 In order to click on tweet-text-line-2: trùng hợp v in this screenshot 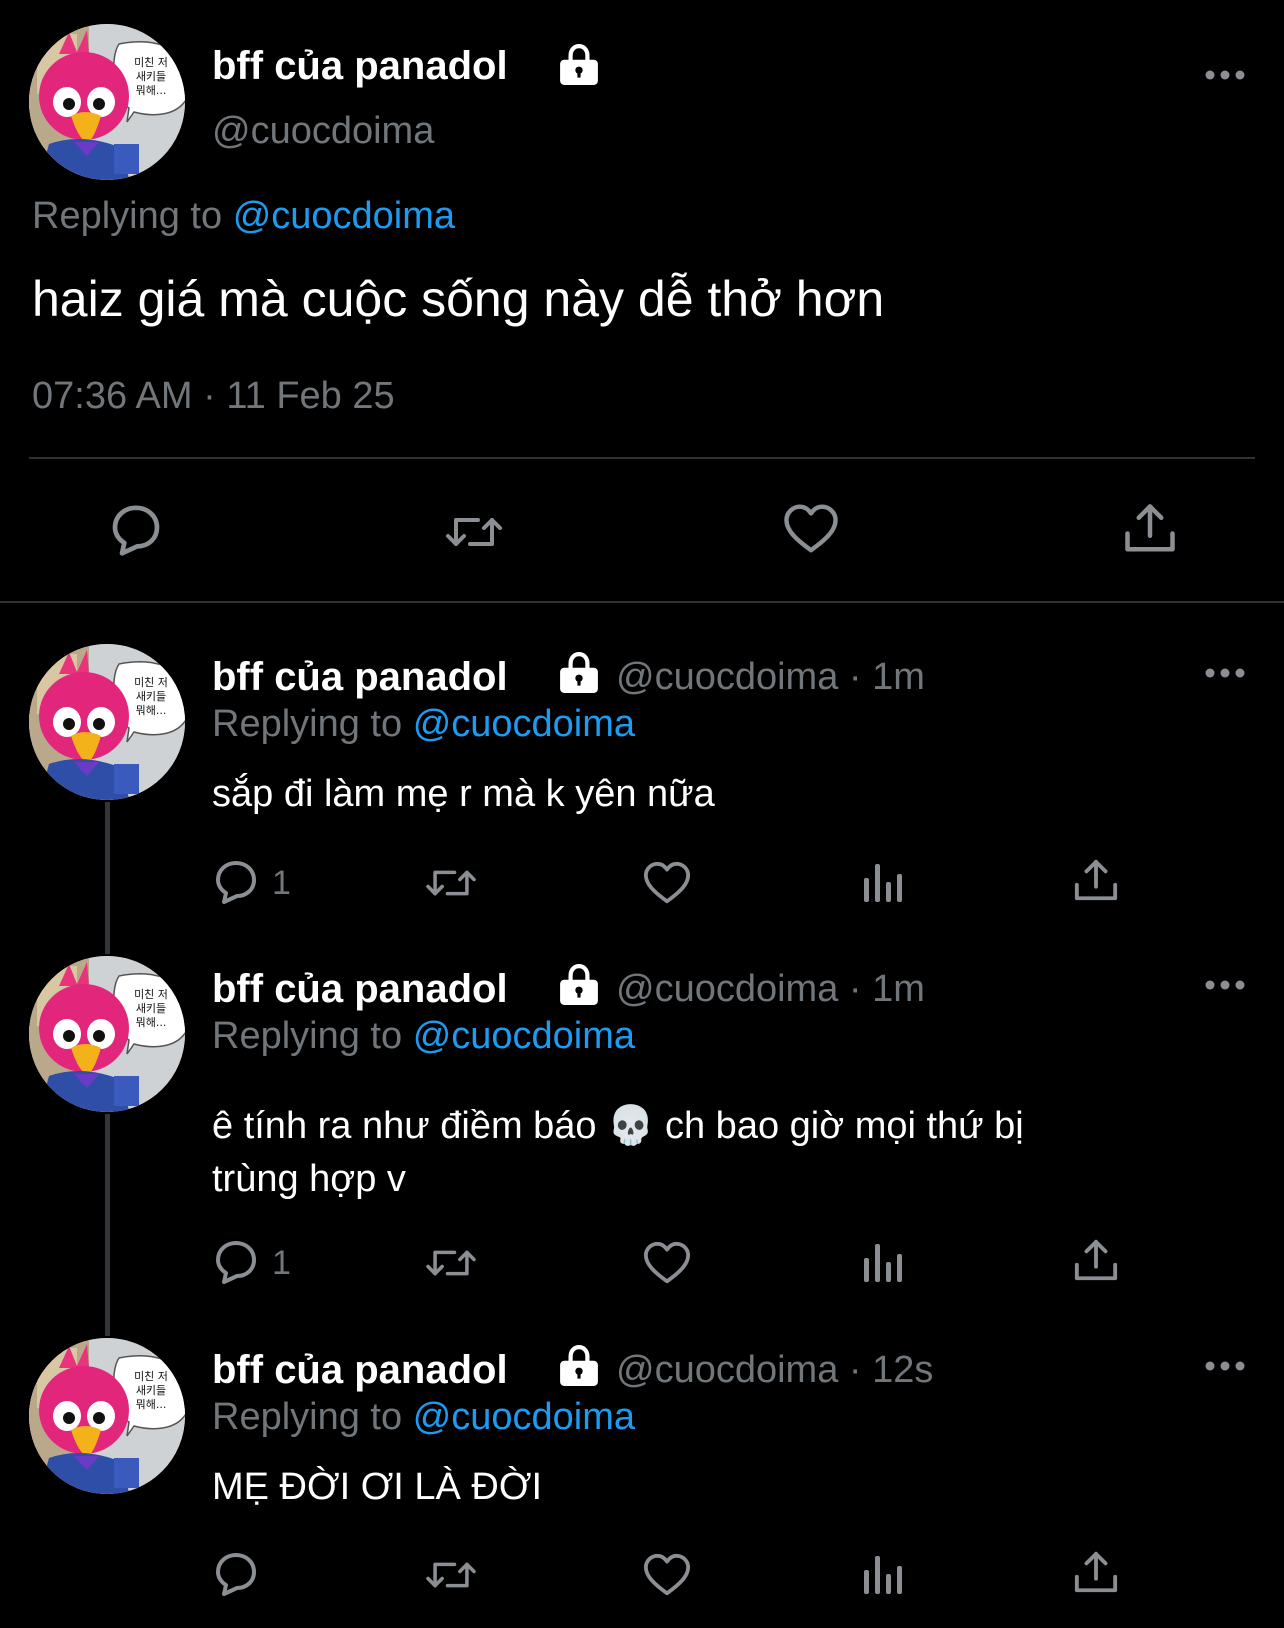, I will do `click(309, 1179)`.